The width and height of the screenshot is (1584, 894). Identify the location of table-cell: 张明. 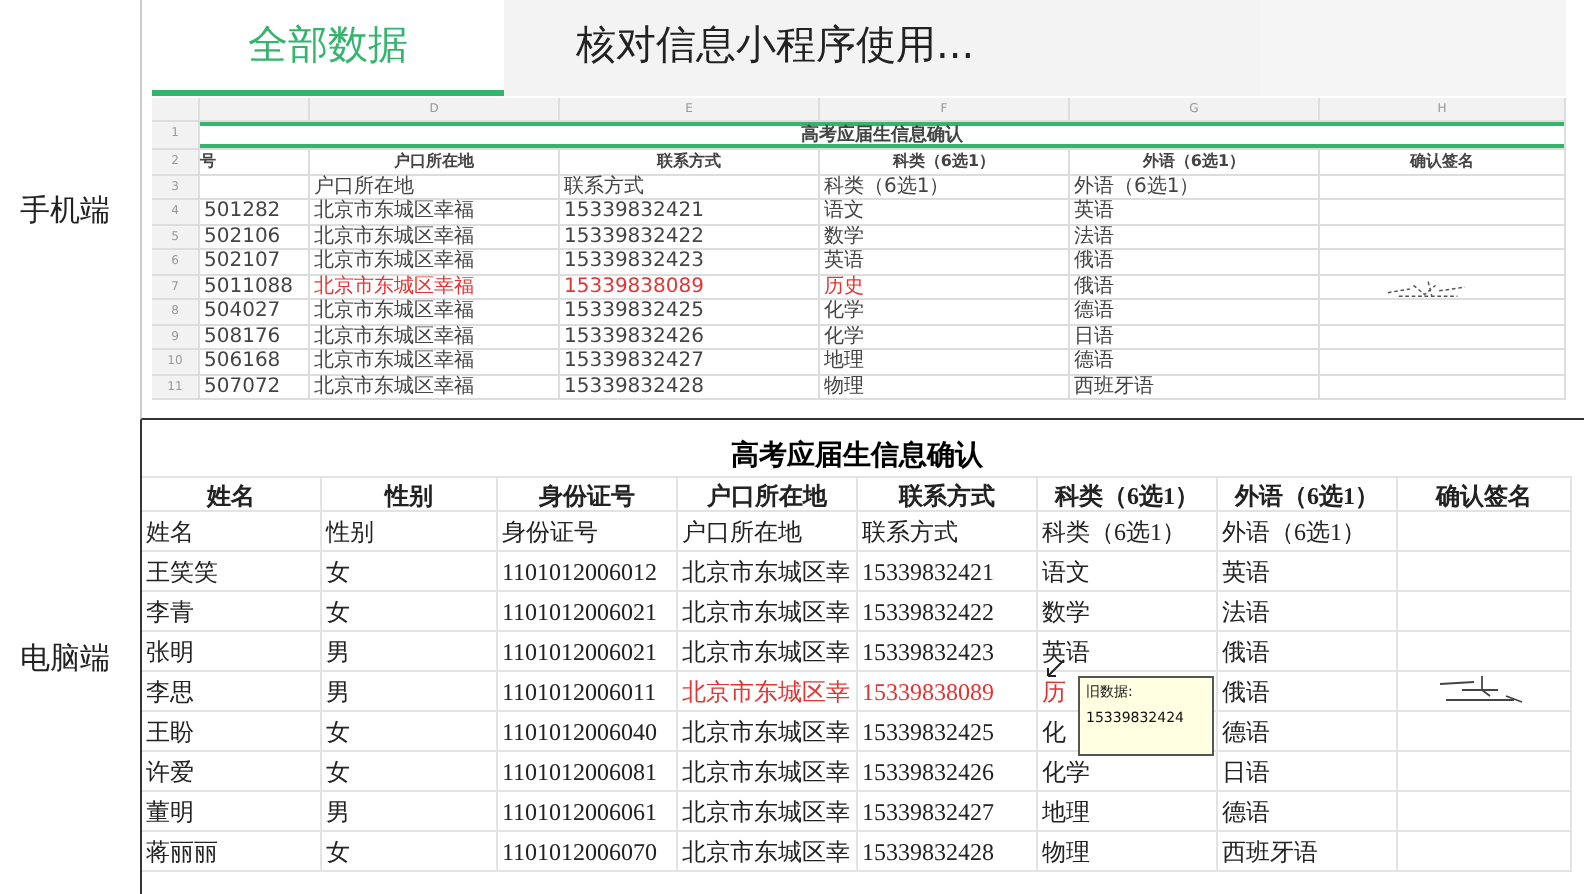
(232, 652).